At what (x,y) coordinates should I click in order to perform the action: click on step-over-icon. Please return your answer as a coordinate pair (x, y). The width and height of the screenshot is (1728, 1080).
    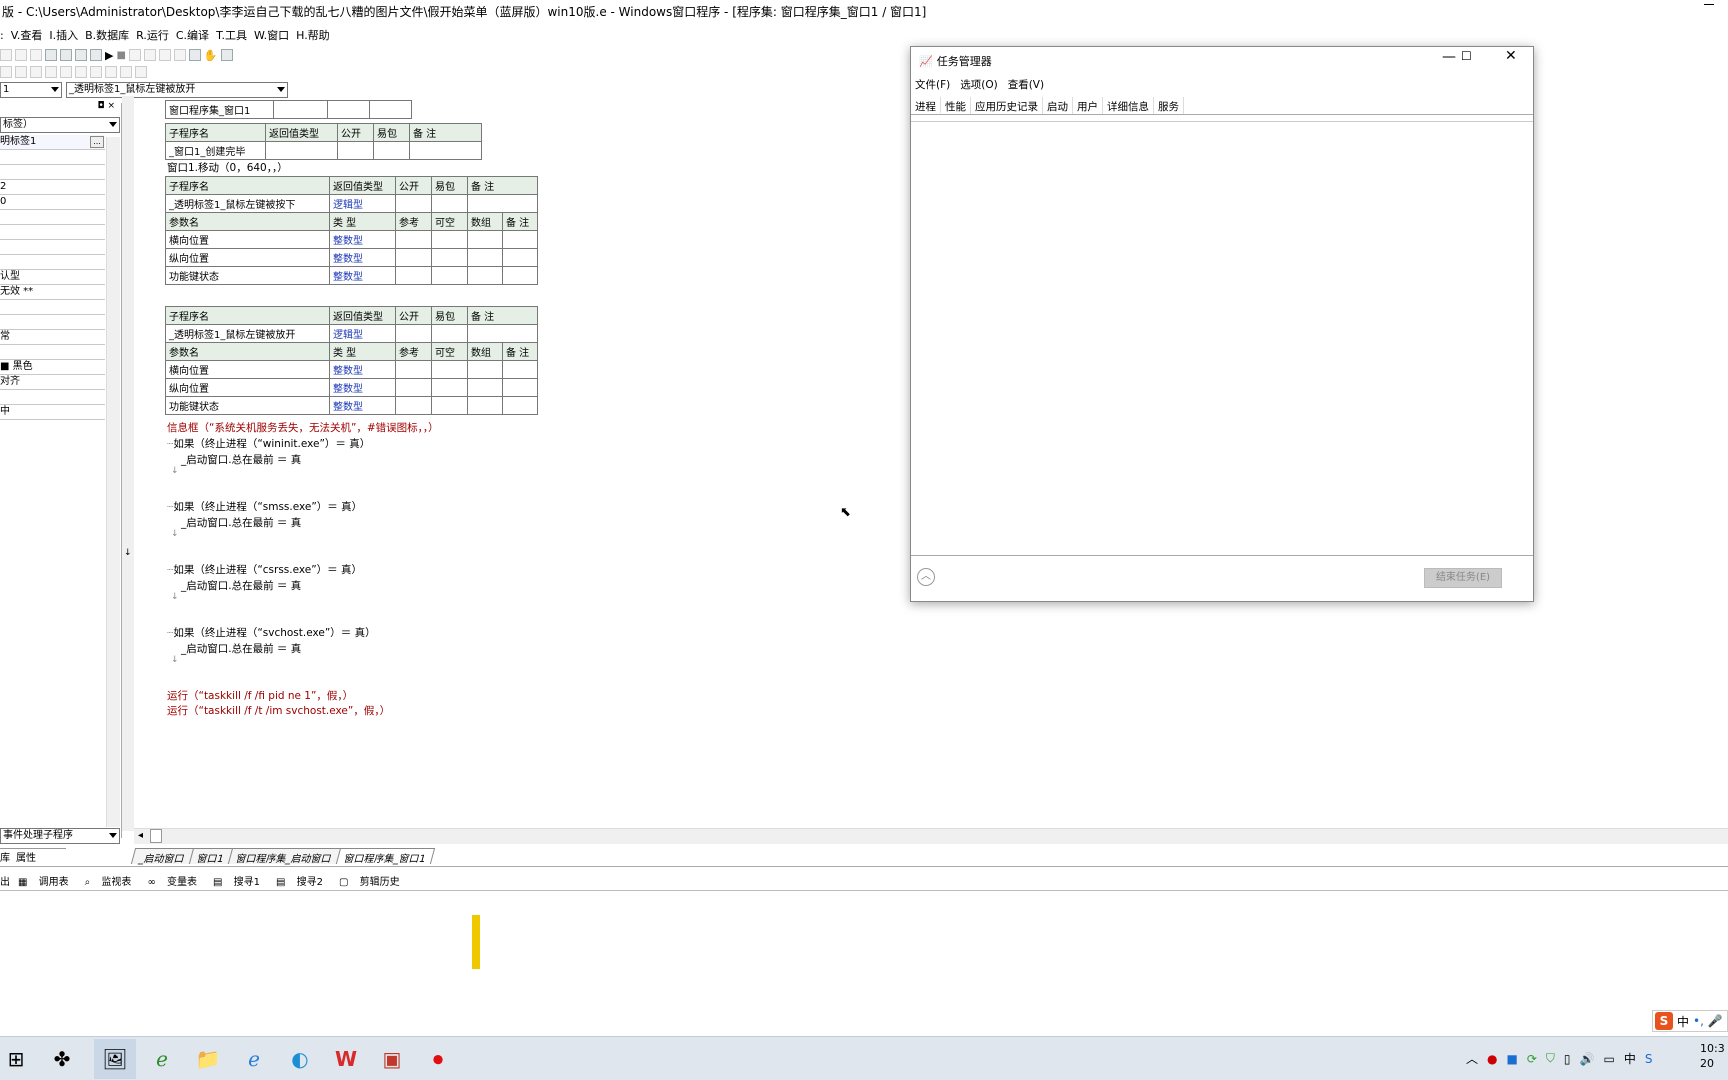
    Looking at the image, I should click on (164, 55).